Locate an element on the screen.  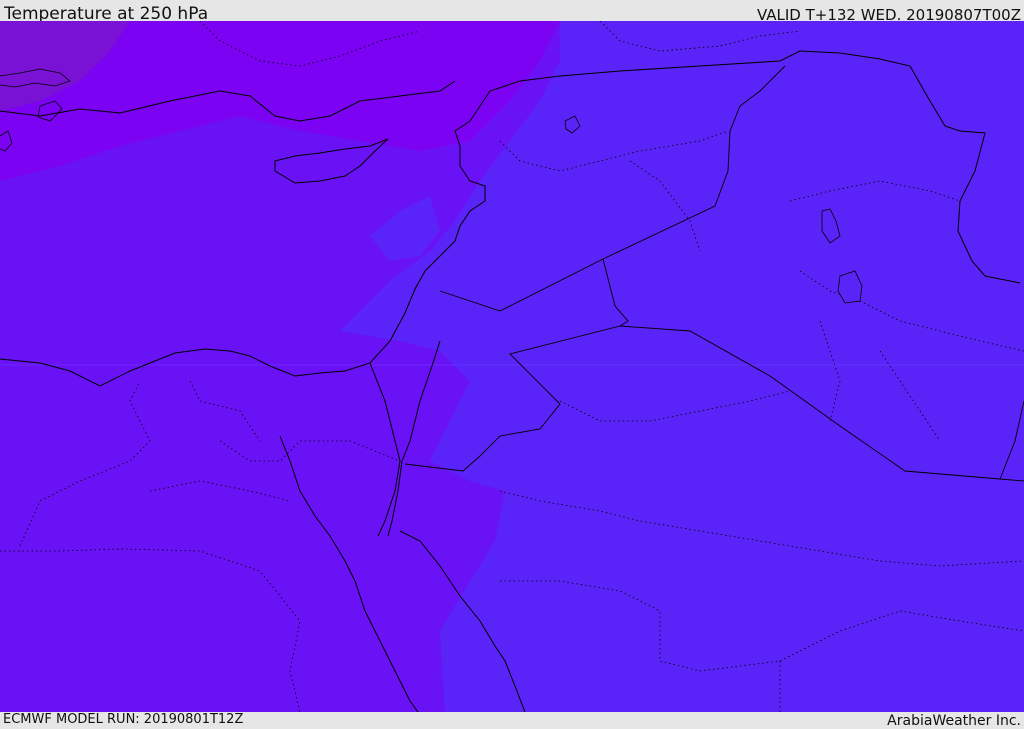
credit-label: ArabiaWeather Inc. is located at coordinates (954, 721).